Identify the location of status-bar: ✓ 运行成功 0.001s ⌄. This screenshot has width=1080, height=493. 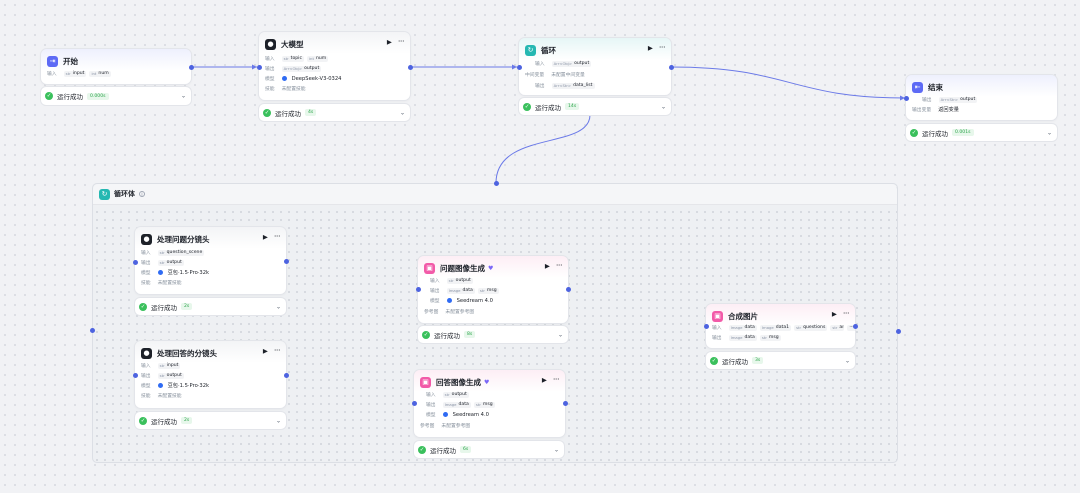
(981, 132).